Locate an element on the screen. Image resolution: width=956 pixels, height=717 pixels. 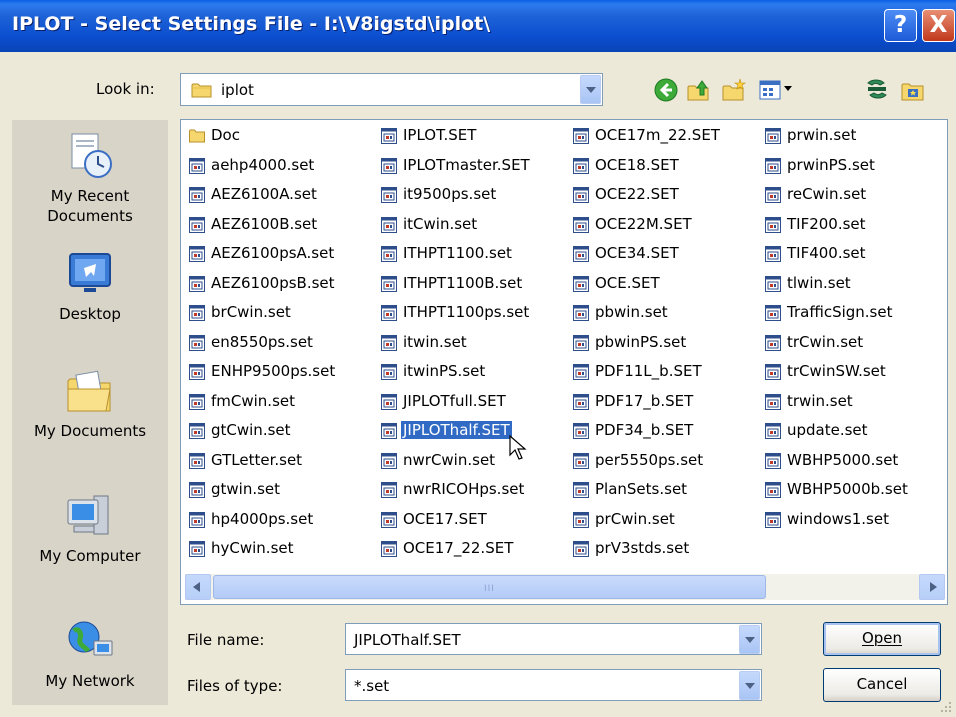
file-name: TIF200.set is located at coordinates (826, 223).